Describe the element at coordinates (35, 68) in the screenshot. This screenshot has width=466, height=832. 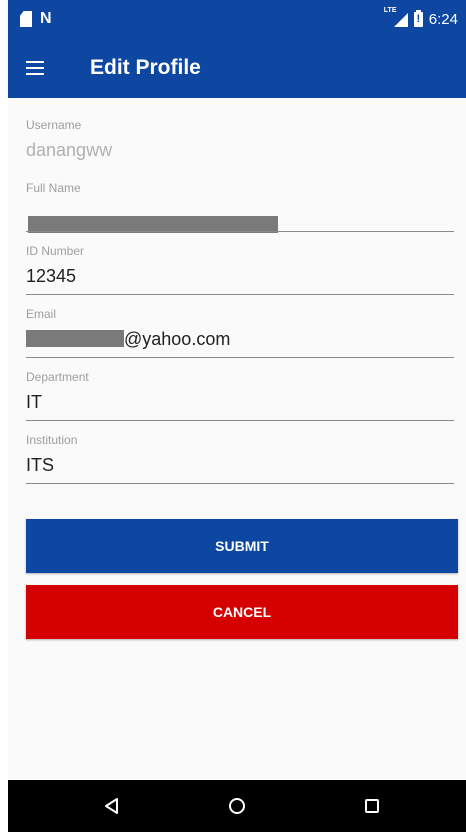
I see `hamburger-menu-icon` at that location.